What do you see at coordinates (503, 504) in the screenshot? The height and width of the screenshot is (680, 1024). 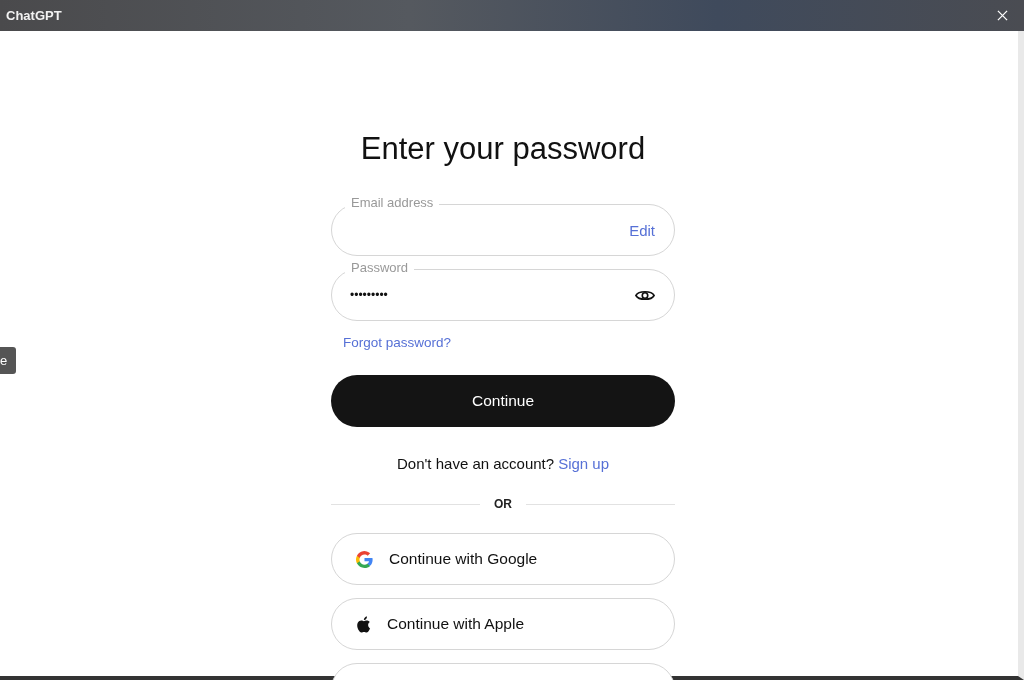 I see `or-divider-label: OR` at bounding box center [503, 504].